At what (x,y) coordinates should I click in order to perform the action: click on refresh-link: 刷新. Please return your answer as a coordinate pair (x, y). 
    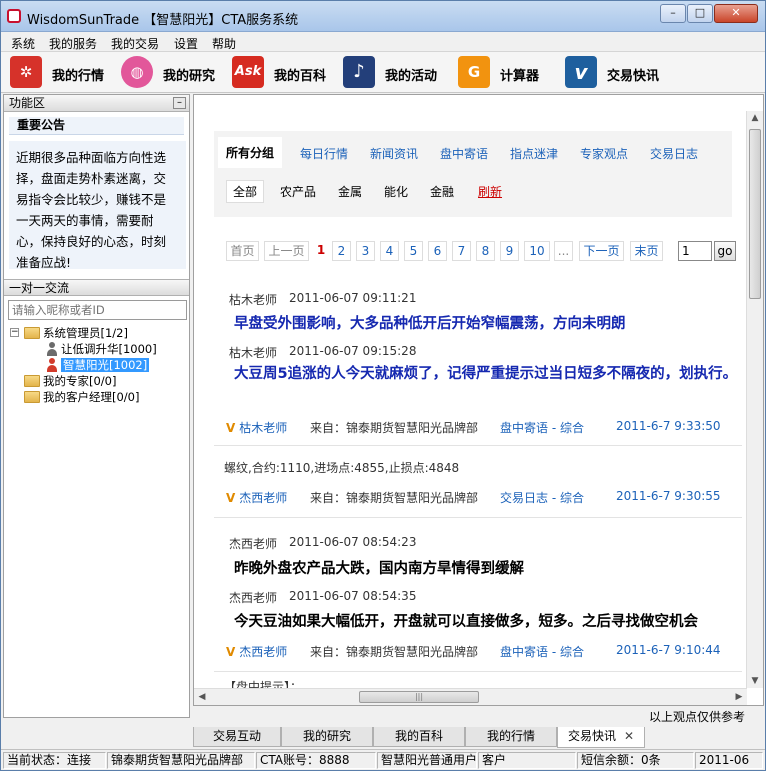
    Looking at the image, I should click on (490, 191).